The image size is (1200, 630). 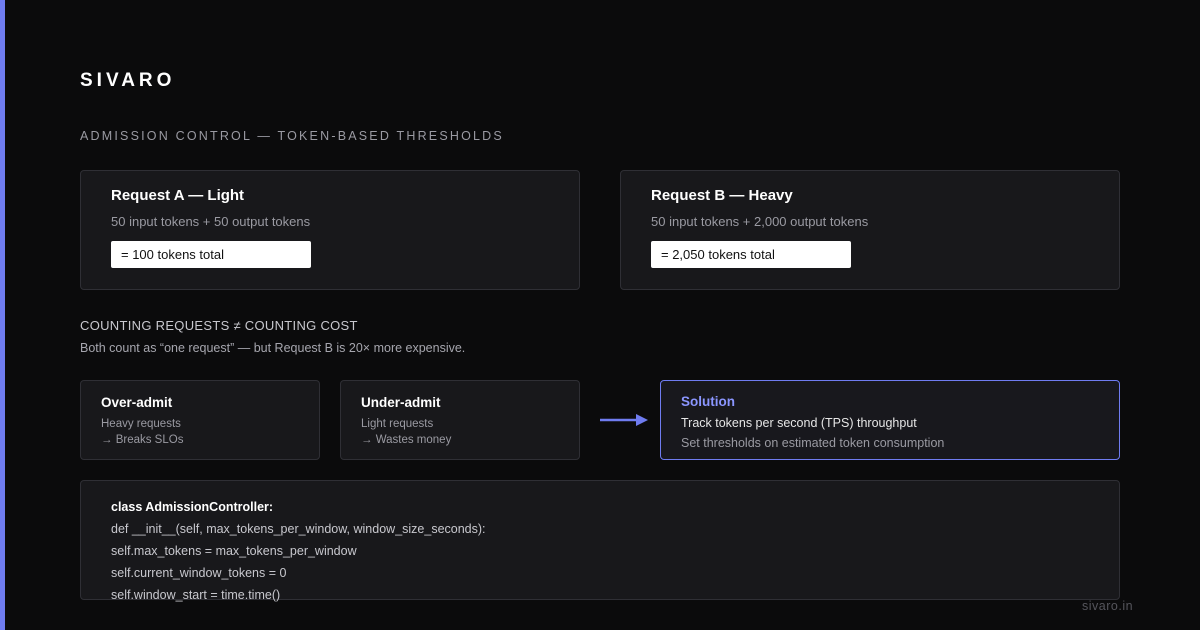 I want to click on arrow-right-icon, so click(x=624, y=420).